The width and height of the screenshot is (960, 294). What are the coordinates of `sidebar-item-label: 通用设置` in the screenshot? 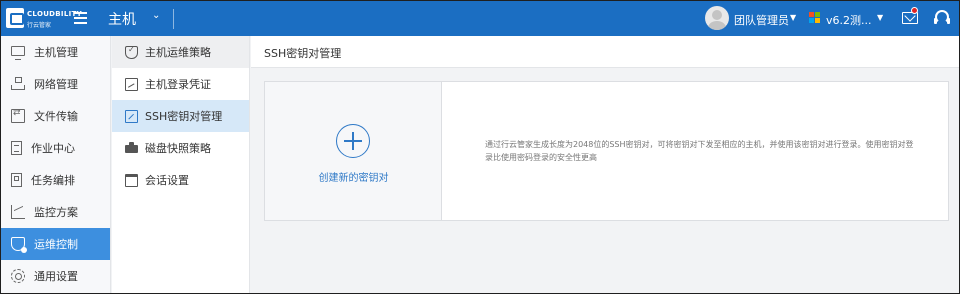 It's located at (56, 276).